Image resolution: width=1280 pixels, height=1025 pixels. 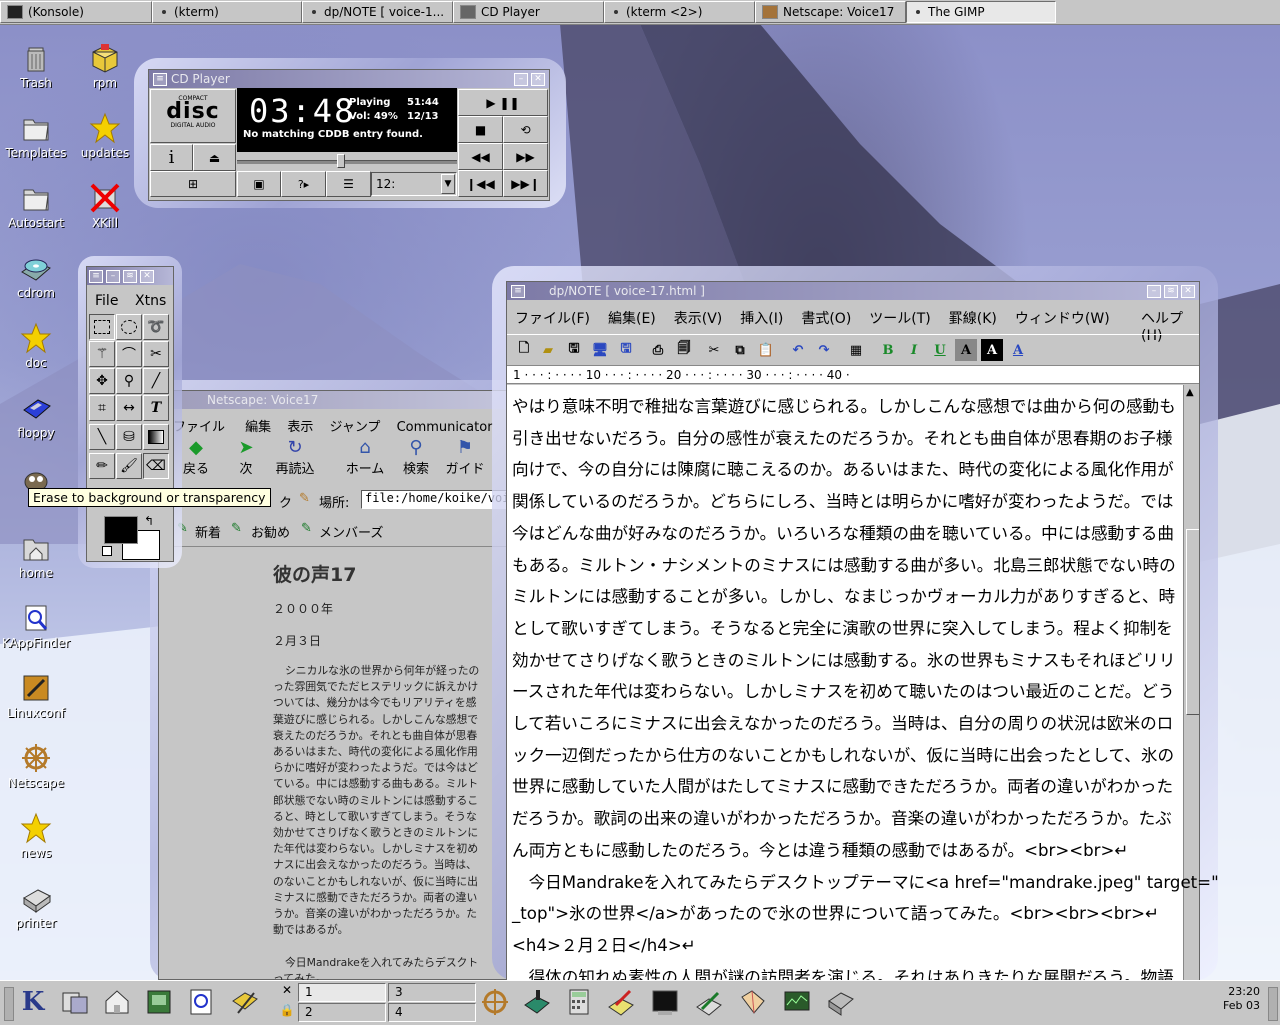 I want to click on underline-button: U, so click(x=940, y=350).